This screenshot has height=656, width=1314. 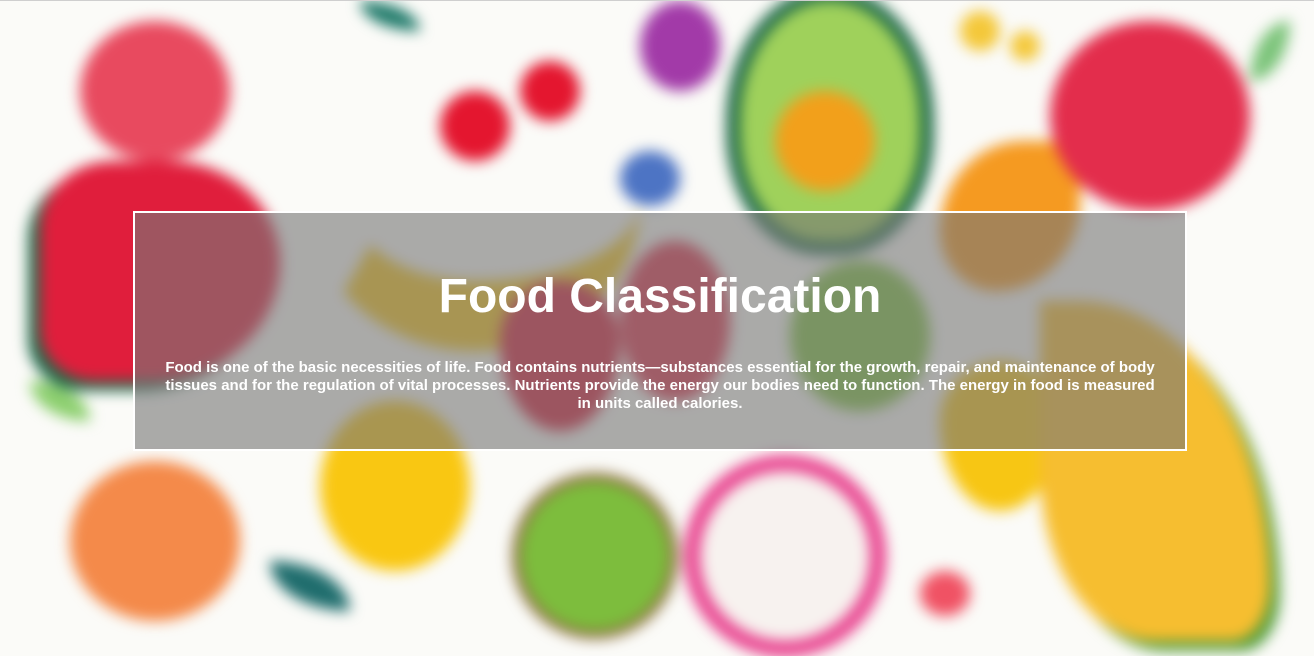 What do you see at coordinates (155, 541) in the screenshot?
I see `peach-illustration` at bounding box center [155, 541].